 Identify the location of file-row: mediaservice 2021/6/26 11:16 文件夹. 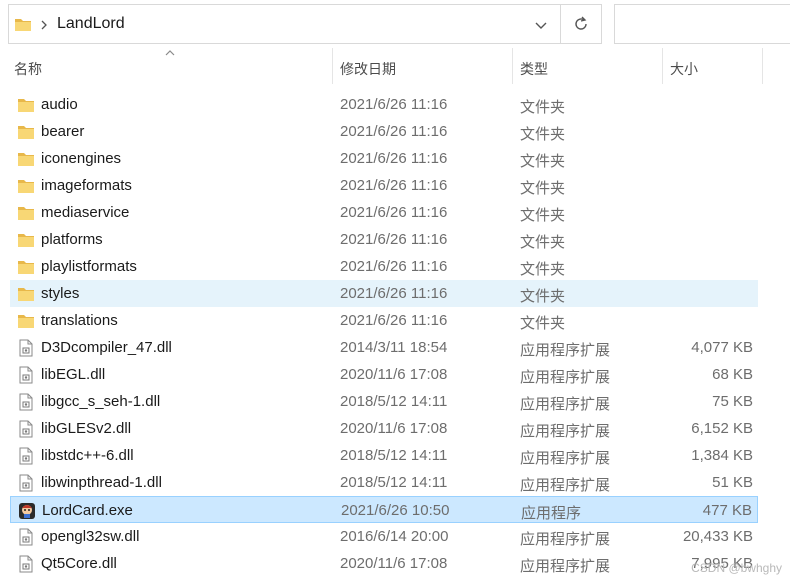
(384, 212).